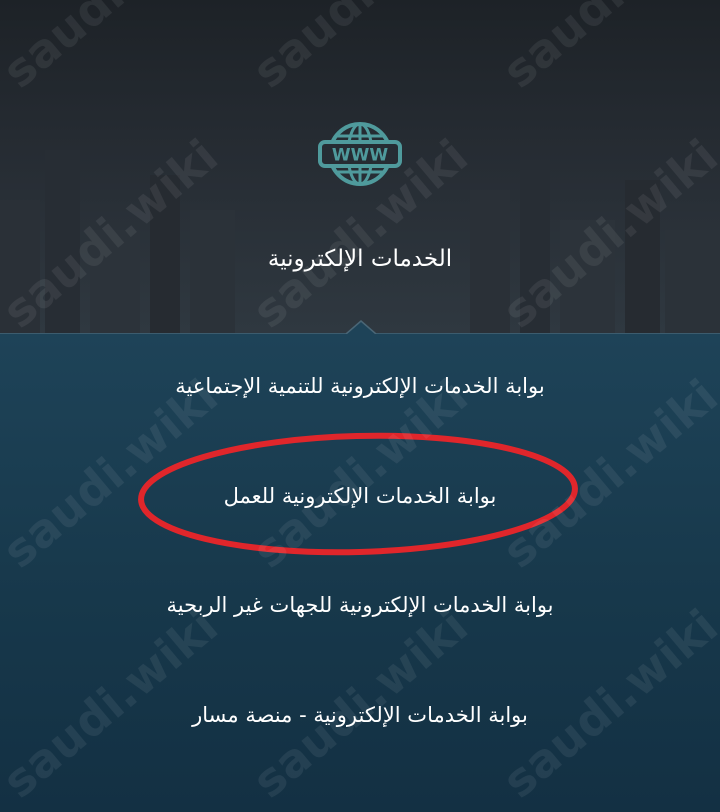 The image size is (720, 812). Describe the element at coordinates (360, 496) in the screenshot. I see `service-link-labor: بوابة الخدمات الإلكترونية للعمل` at that location.